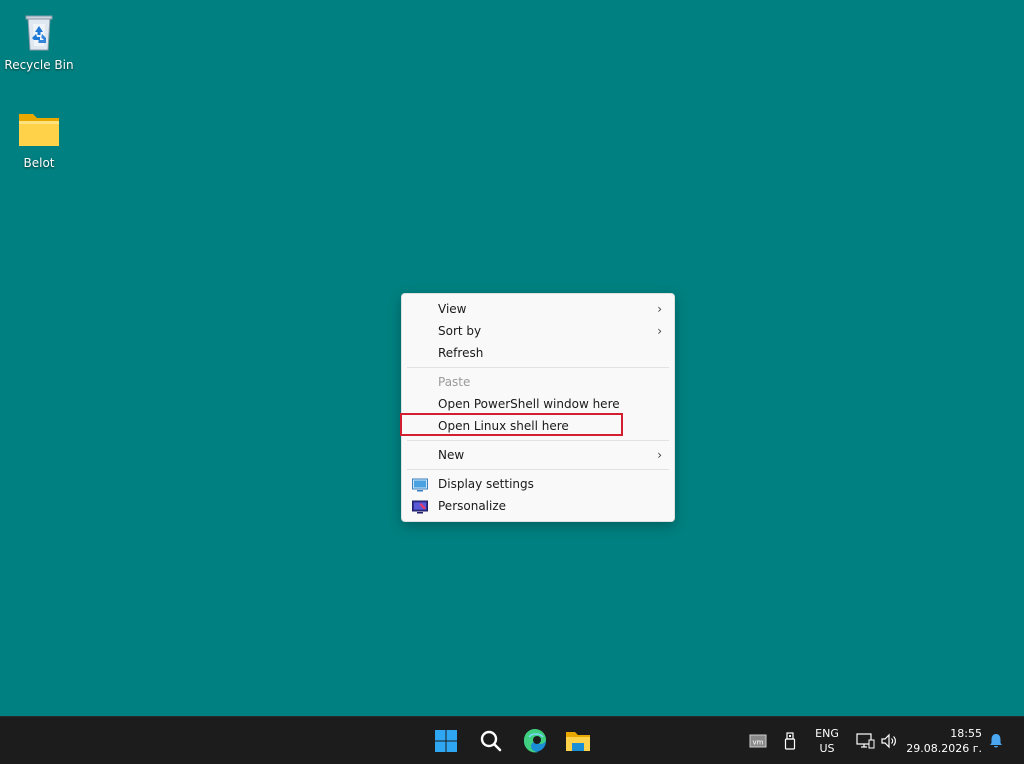  I want to click on menu-item-open-powershell: Open PowerShell window here, so click(538, 404).